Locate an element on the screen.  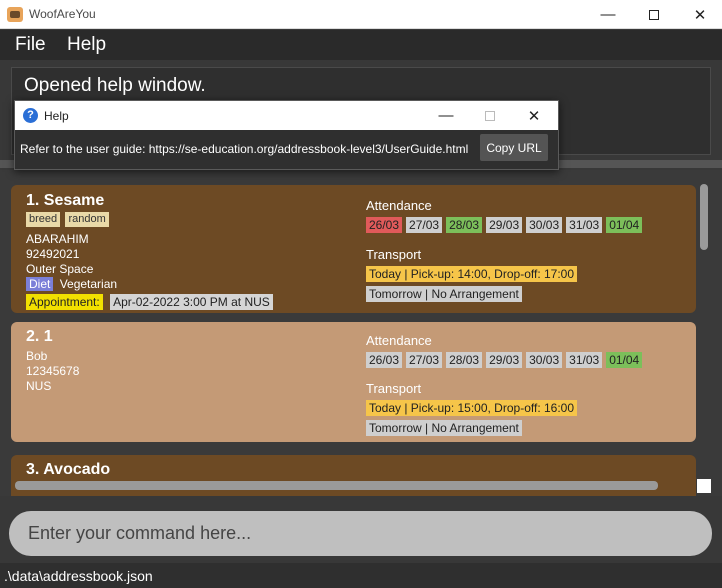
maximize-button is located at coordinates (654, 14).